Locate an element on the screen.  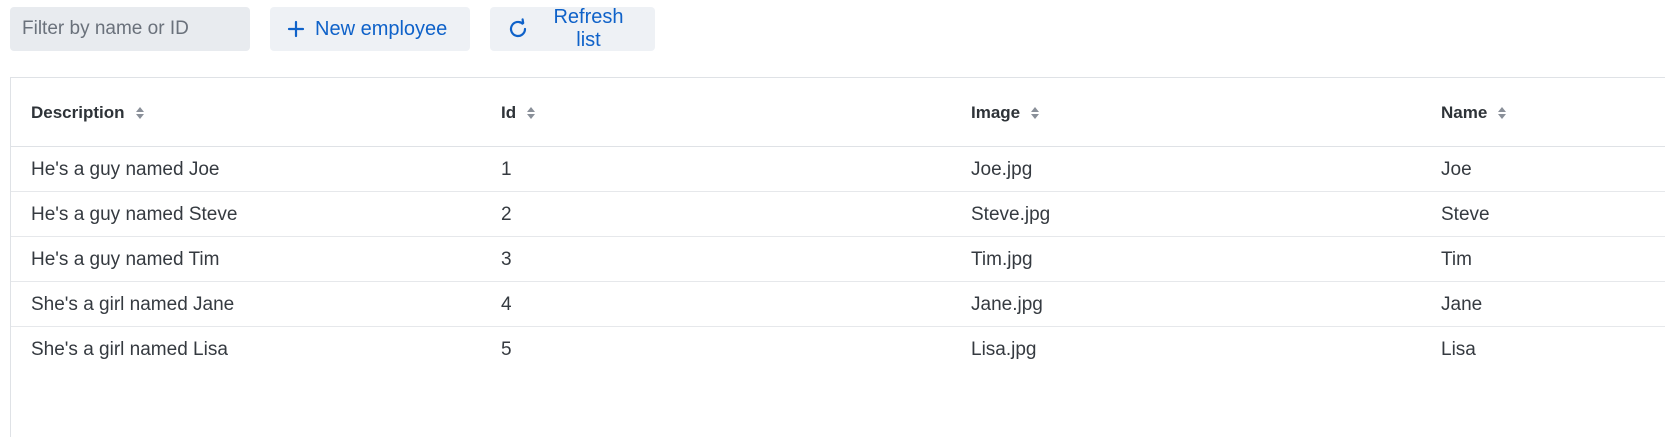
refresh-list-button: Refresh list is located at coordinates (572, 28).